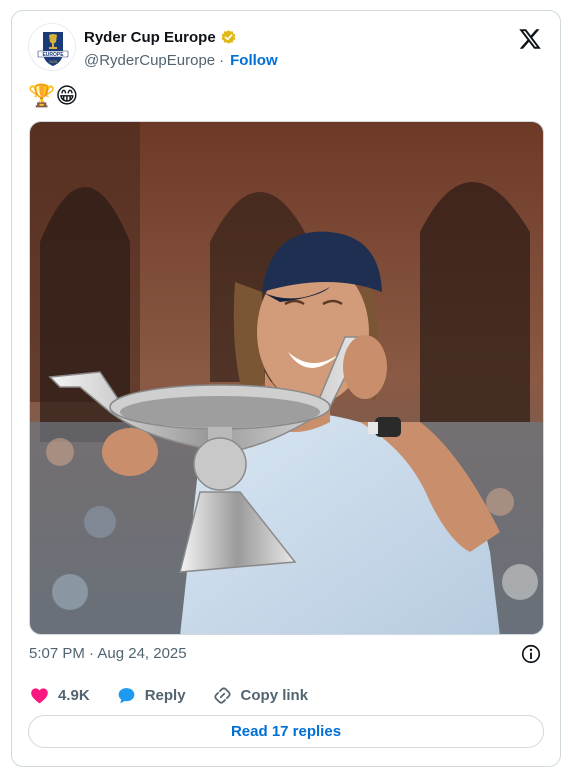  What do you see at coordinates (53, 62) in the screenshot?
I see `avatar-year: 2025` at bounding box center [53, 62].